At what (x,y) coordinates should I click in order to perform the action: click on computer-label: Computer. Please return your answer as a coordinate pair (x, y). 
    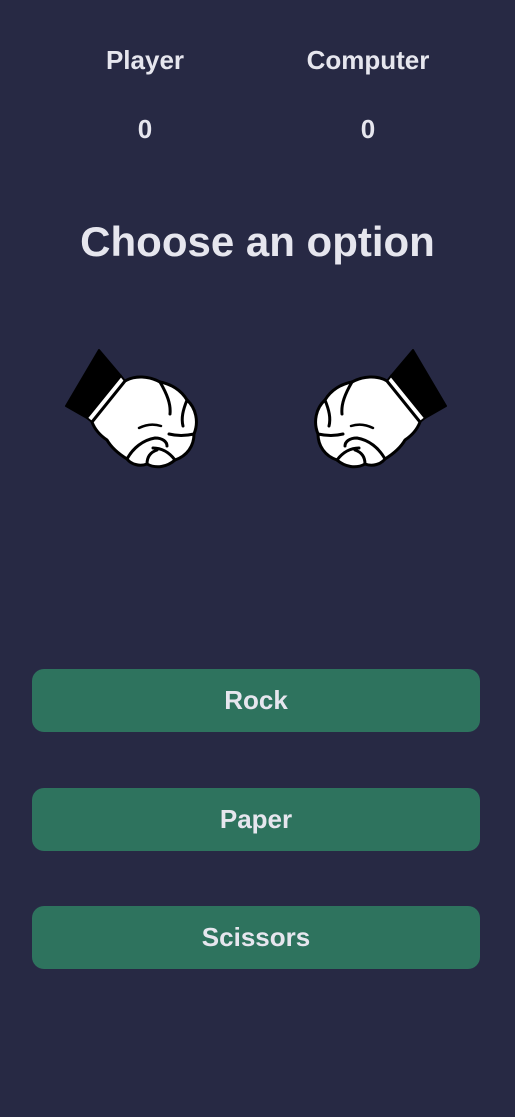
    Looking at the image, I should click on (368, 60).